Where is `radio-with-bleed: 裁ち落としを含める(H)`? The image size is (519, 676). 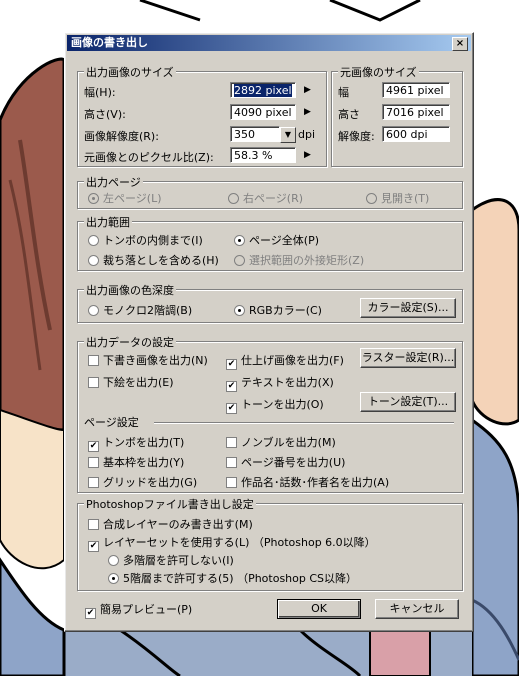
radio-with-bleed: 裁ち落としを含める(H) is located at coordinates (153, 260).